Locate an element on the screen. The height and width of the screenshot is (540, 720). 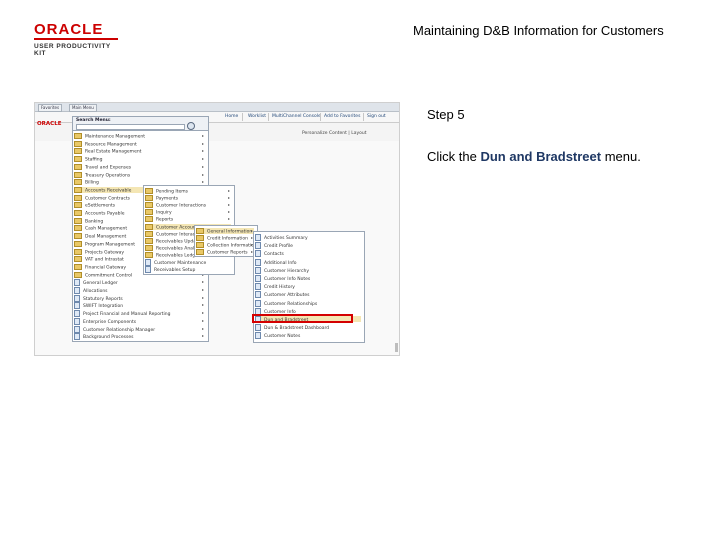
menu-item-credit-history: Credit History is located at coordinates (308, 287).